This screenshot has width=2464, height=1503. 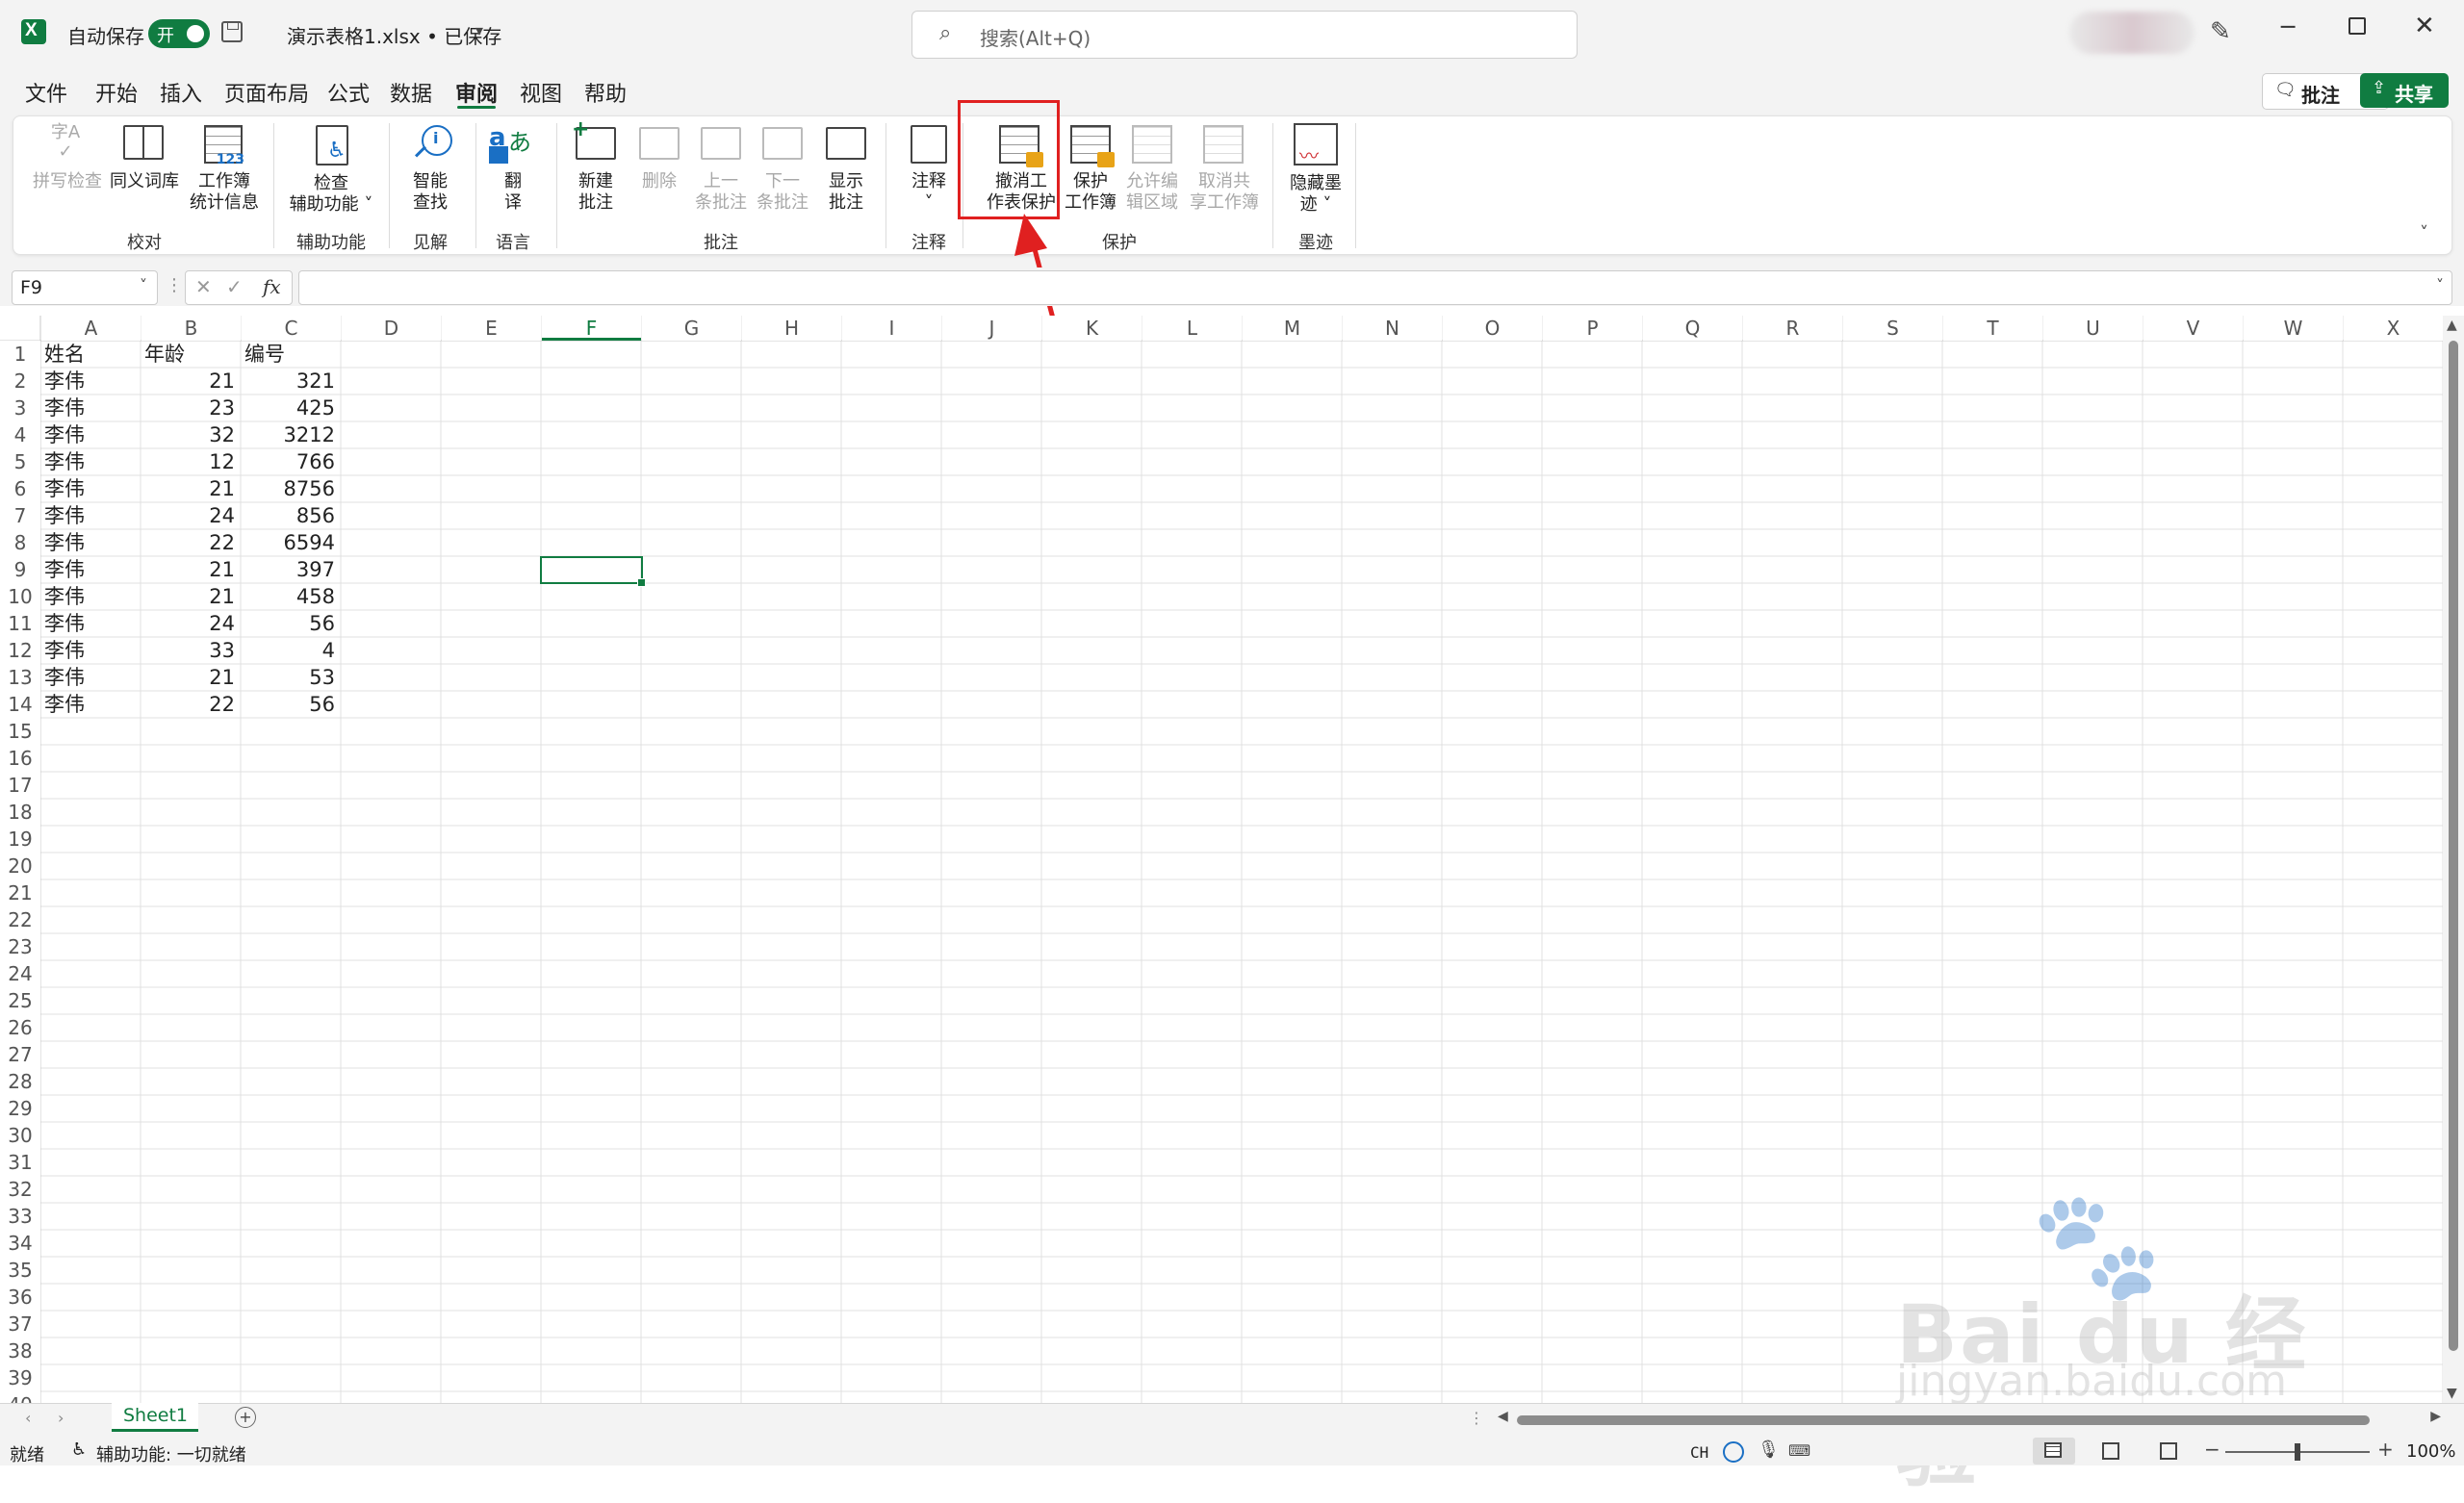 I want to click on row-header: 15, so click(x=20, y=731).